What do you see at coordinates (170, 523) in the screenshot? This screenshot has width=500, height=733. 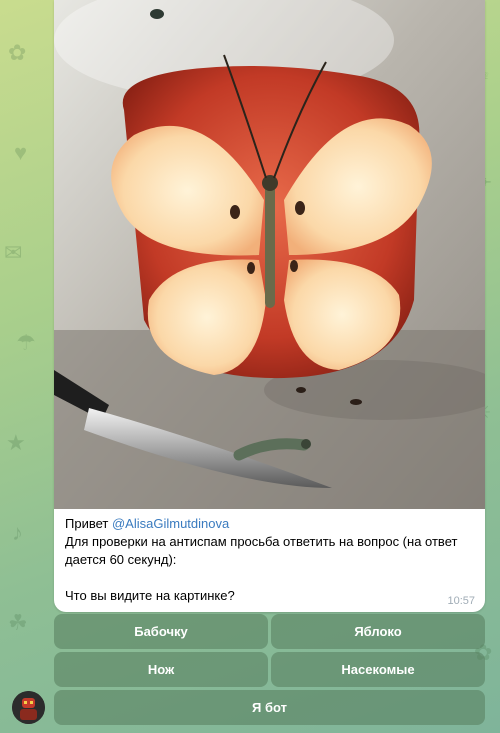 I see `user-mention-link: @AlisaGilmutdinova` at bounding box center [170, 523].